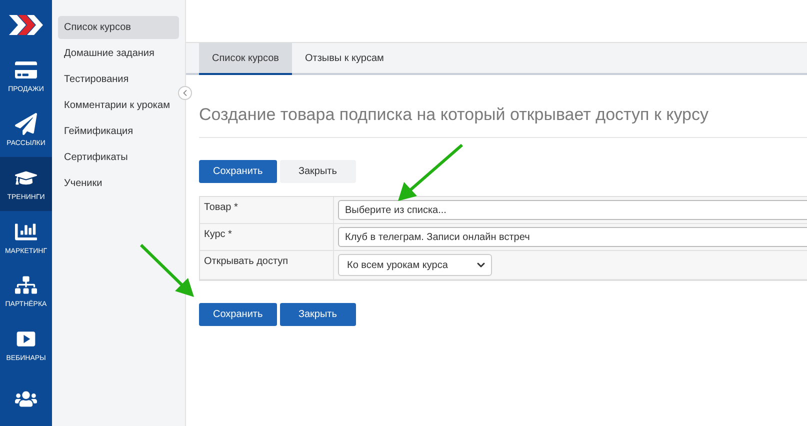 The width and height of the screenshot is (807, 426). I want to click on sidebar-item: Сертификаты, so click(118, 157).